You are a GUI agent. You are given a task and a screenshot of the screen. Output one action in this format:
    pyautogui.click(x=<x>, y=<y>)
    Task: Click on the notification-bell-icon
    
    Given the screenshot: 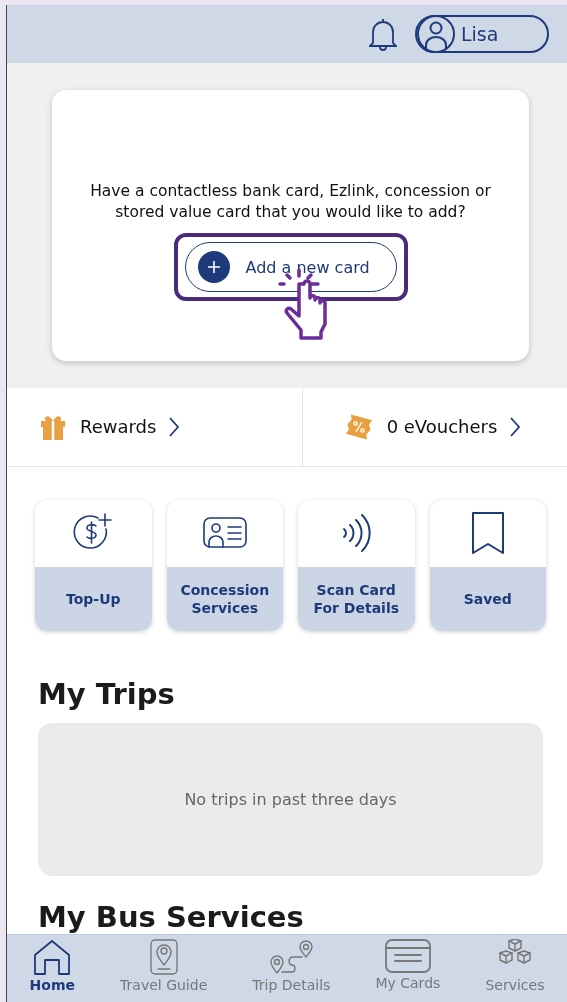 What is the action you would take?
    pyautogui.click(x=383, y=34)
    